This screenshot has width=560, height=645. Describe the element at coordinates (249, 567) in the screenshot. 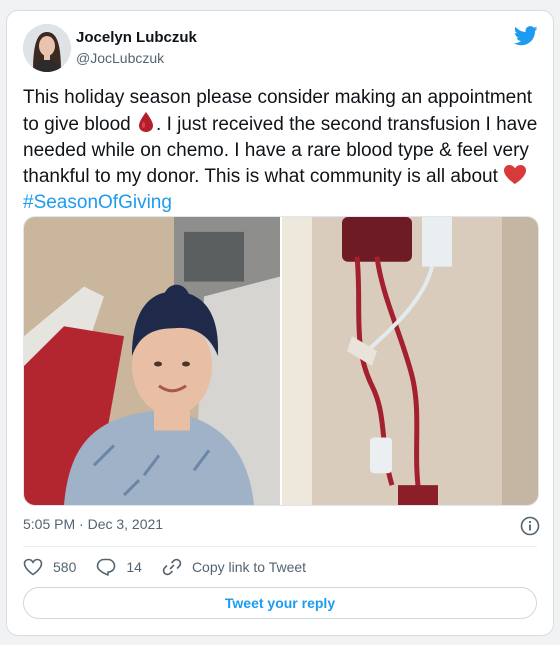

I see `copy-link-label: Copy link to Tweet` at that location.